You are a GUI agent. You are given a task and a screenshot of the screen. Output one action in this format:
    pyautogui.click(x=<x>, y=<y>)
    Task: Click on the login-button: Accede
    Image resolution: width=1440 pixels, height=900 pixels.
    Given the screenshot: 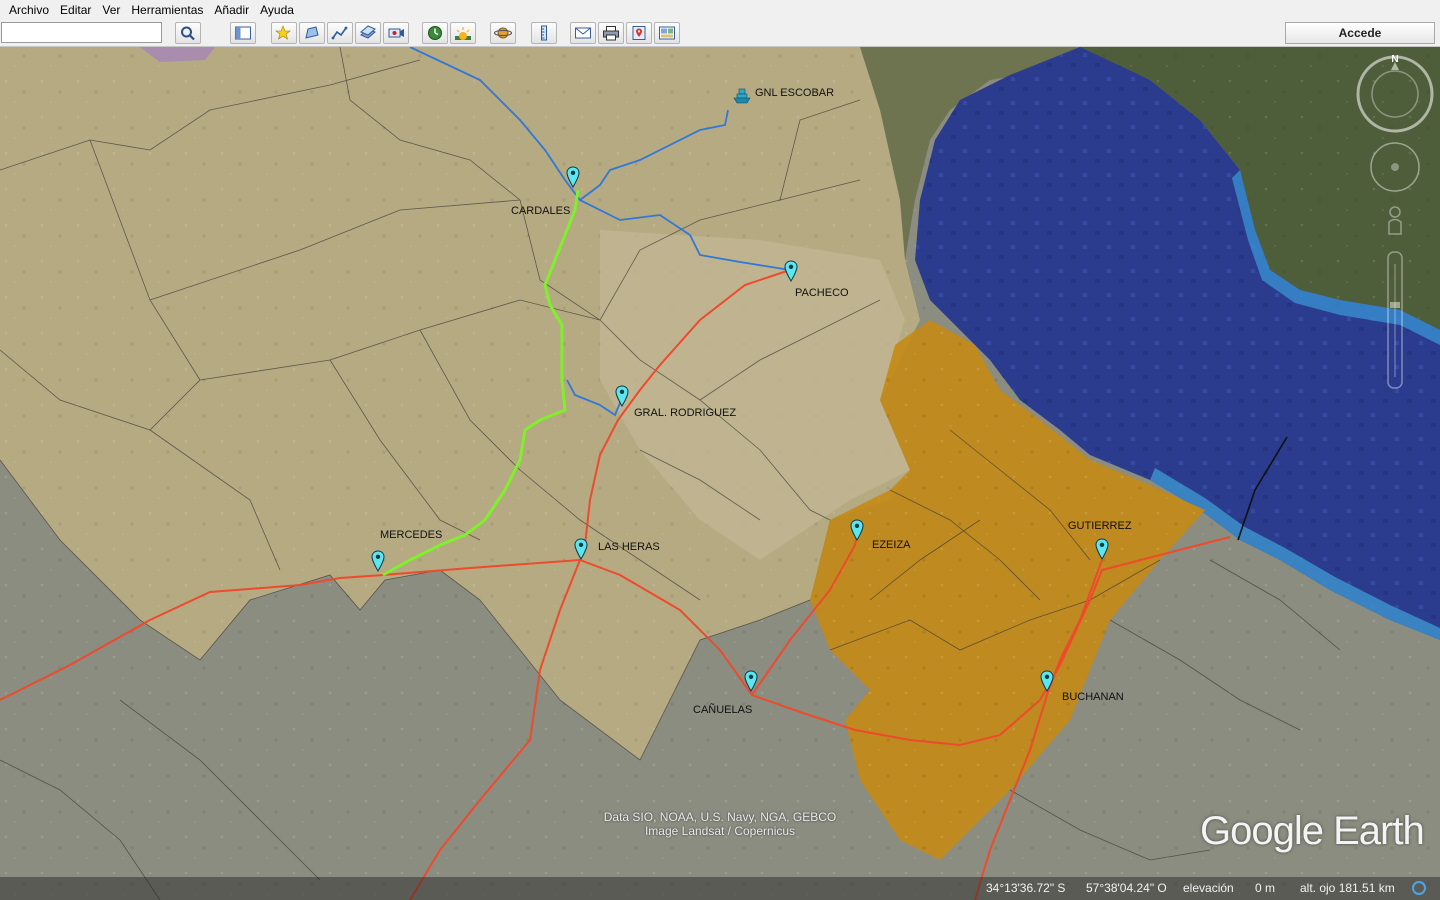 What is the action you would take?
    pyautogui.click(x=1360, y=33)
    